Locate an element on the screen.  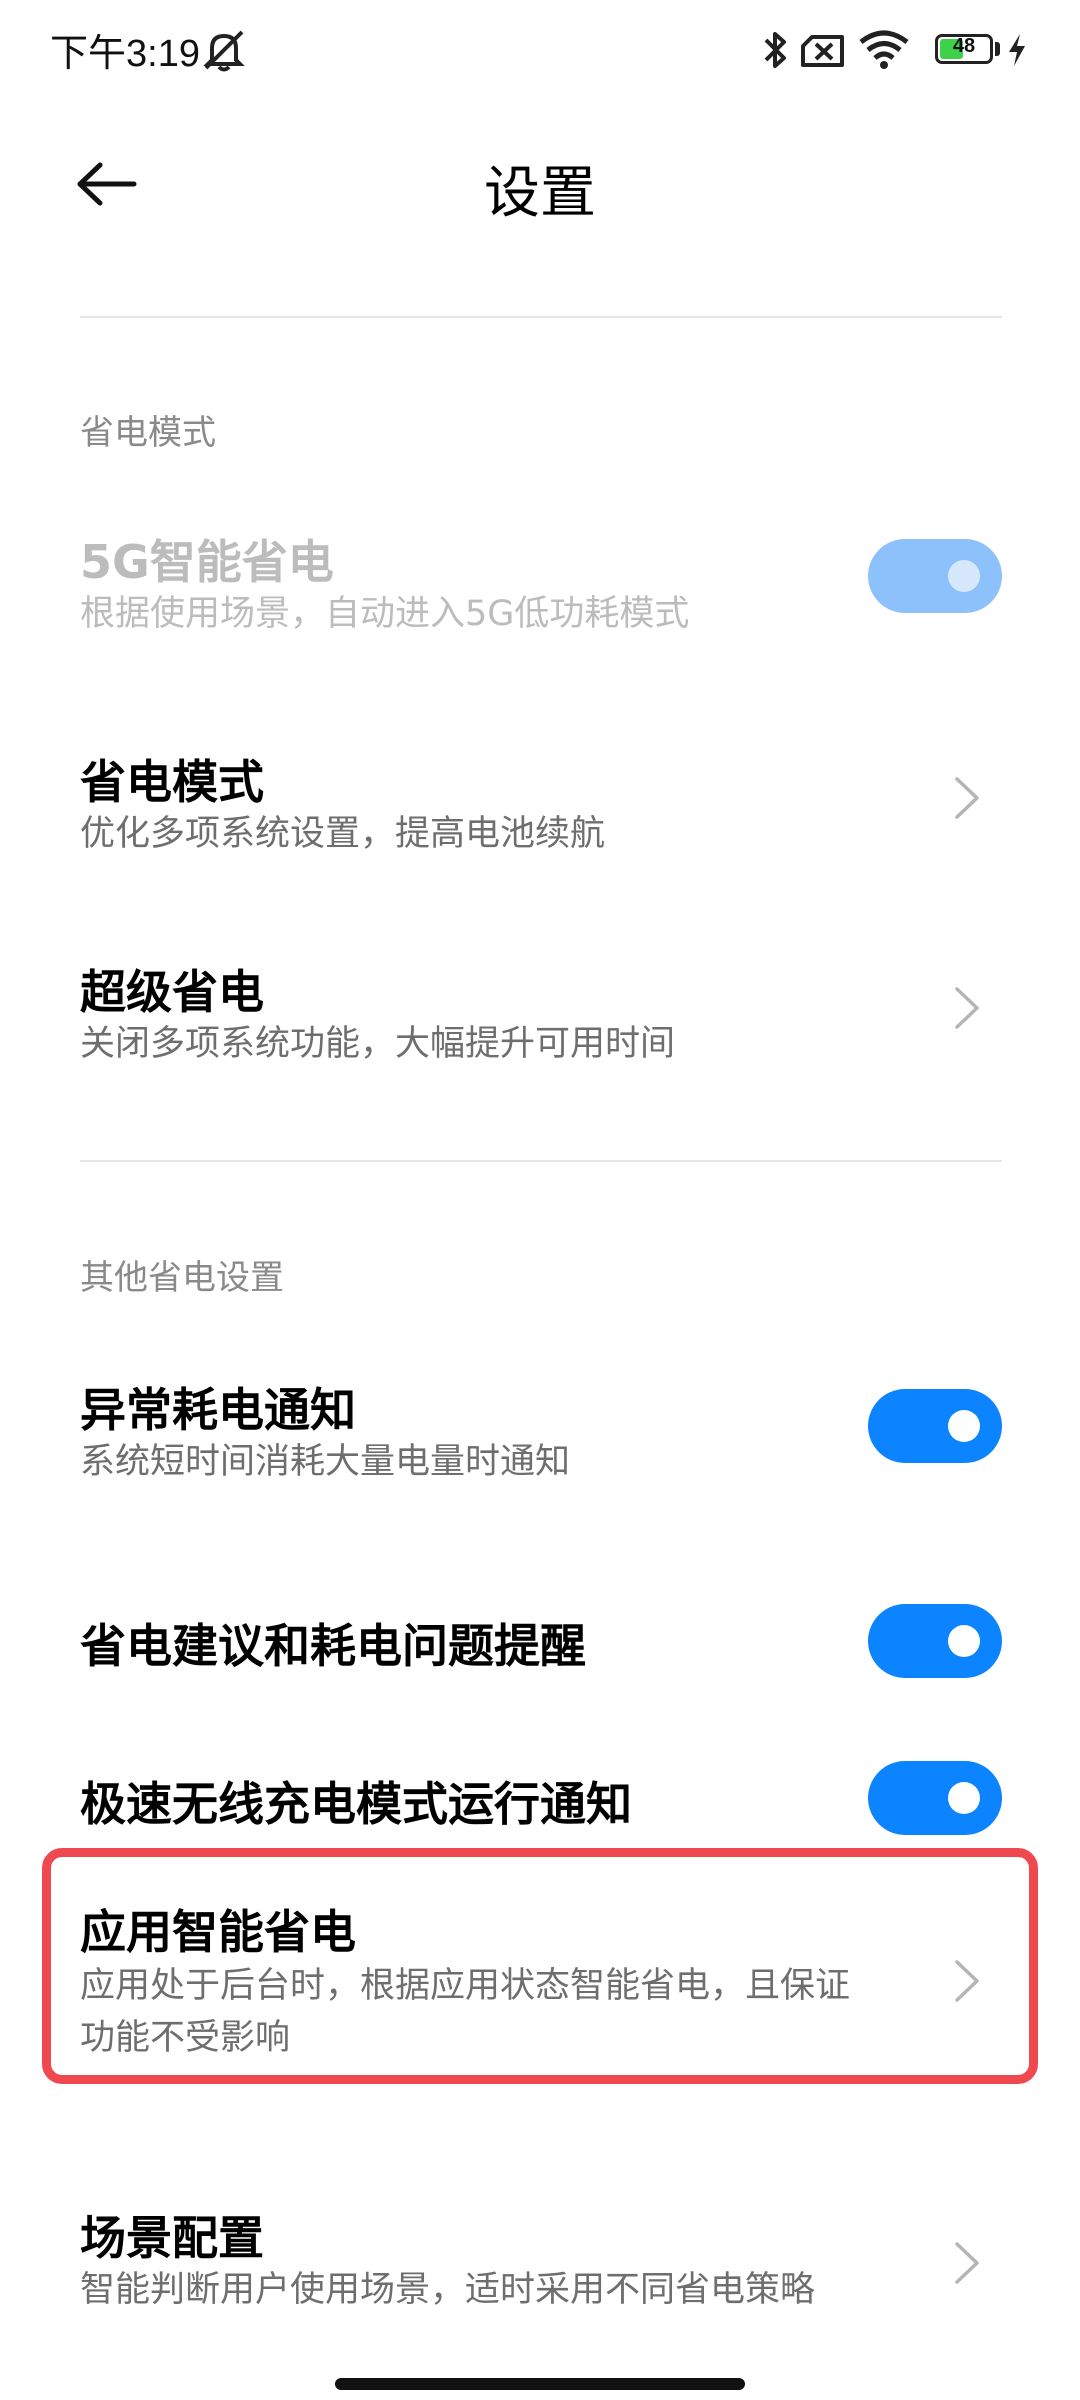
home-indicator is located at coordinates (540, 2384).